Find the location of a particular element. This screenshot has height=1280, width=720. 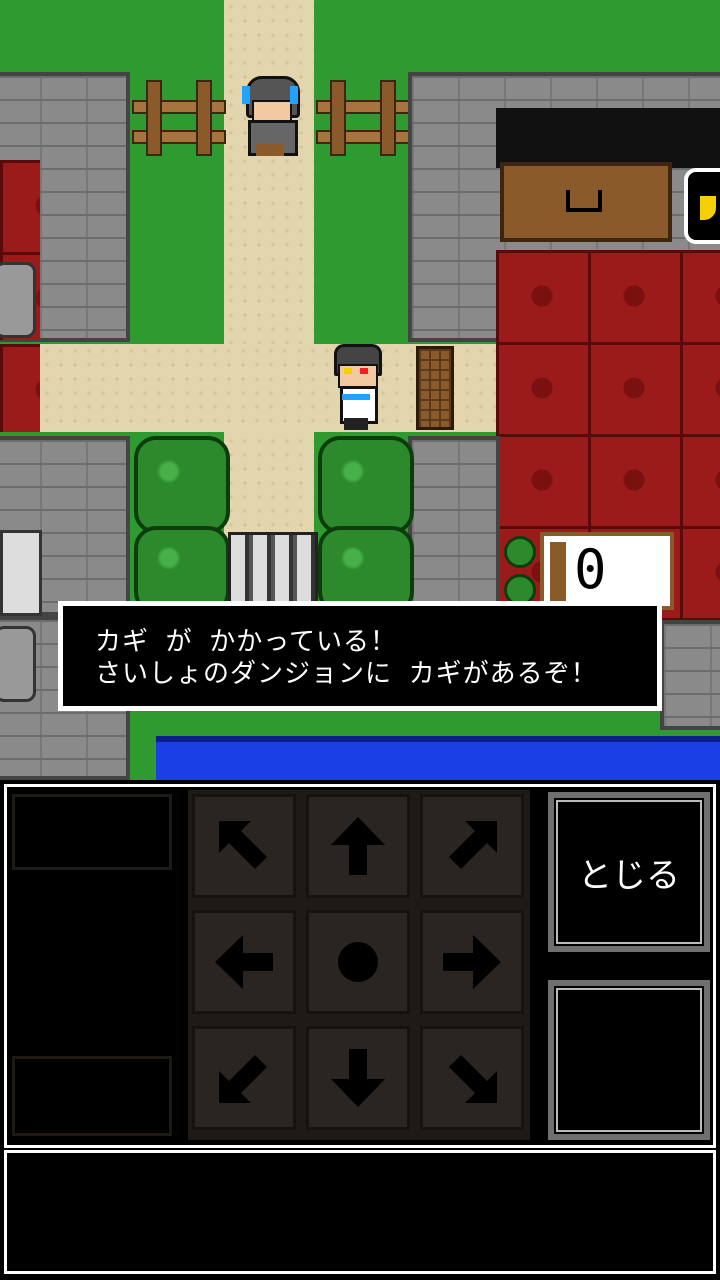

dpad-up-right-button is located at coordinates (472, 846).